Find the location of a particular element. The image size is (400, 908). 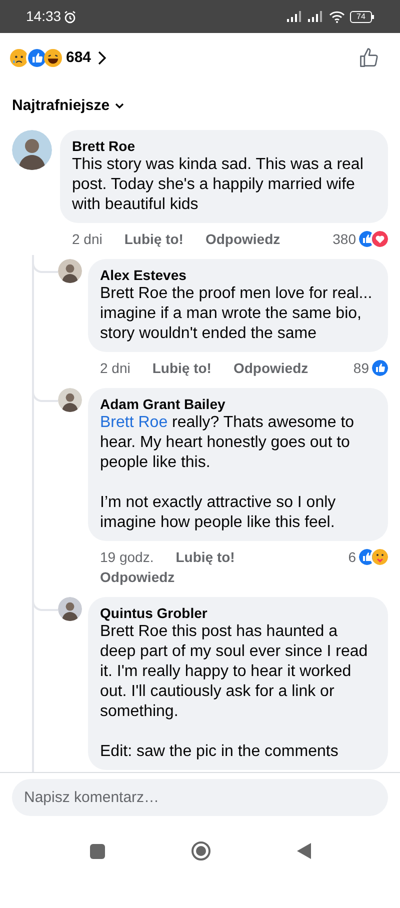

alarm-icon is located at coordinates (70, 17).